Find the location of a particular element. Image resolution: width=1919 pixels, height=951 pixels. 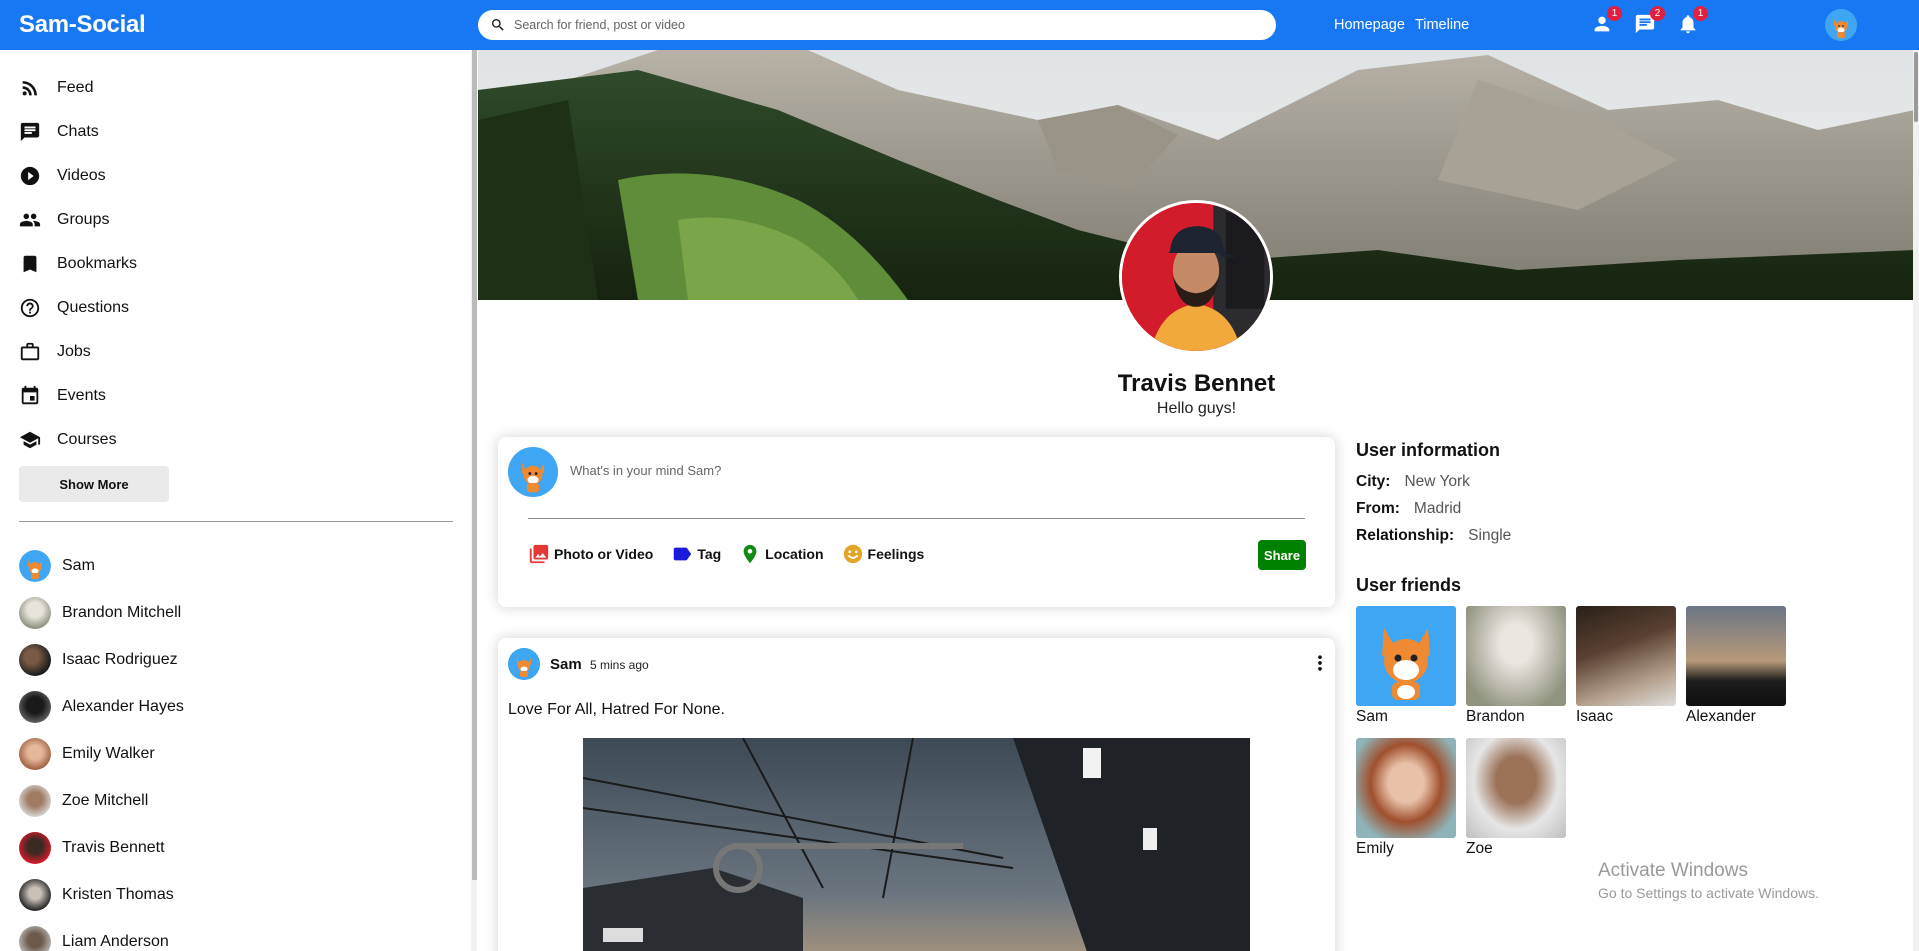

friend-name: Alexander is located at coordinates (1721, 716).